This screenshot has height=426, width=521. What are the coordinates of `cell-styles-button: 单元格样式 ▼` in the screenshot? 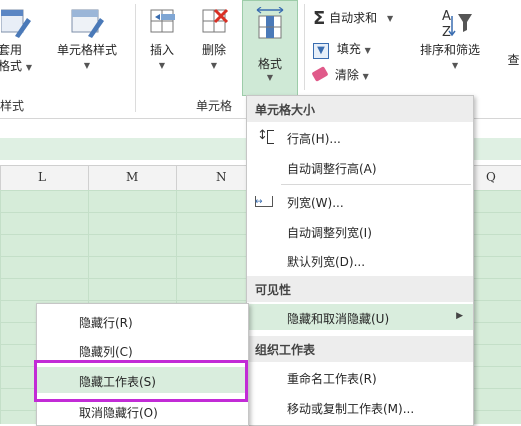 It's located at (87, 40).